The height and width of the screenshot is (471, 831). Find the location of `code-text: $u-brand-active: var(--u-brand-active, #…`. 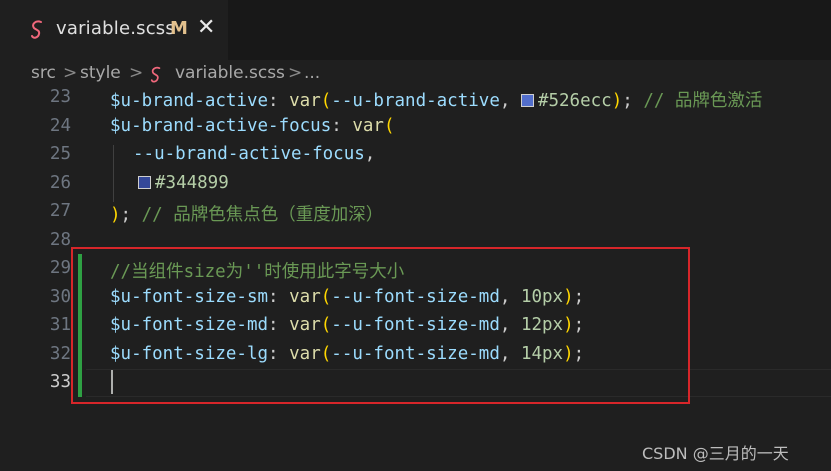

code-text: $u-brand-active: var(--u-brand-active, #… is located at coordinates (436, 101).